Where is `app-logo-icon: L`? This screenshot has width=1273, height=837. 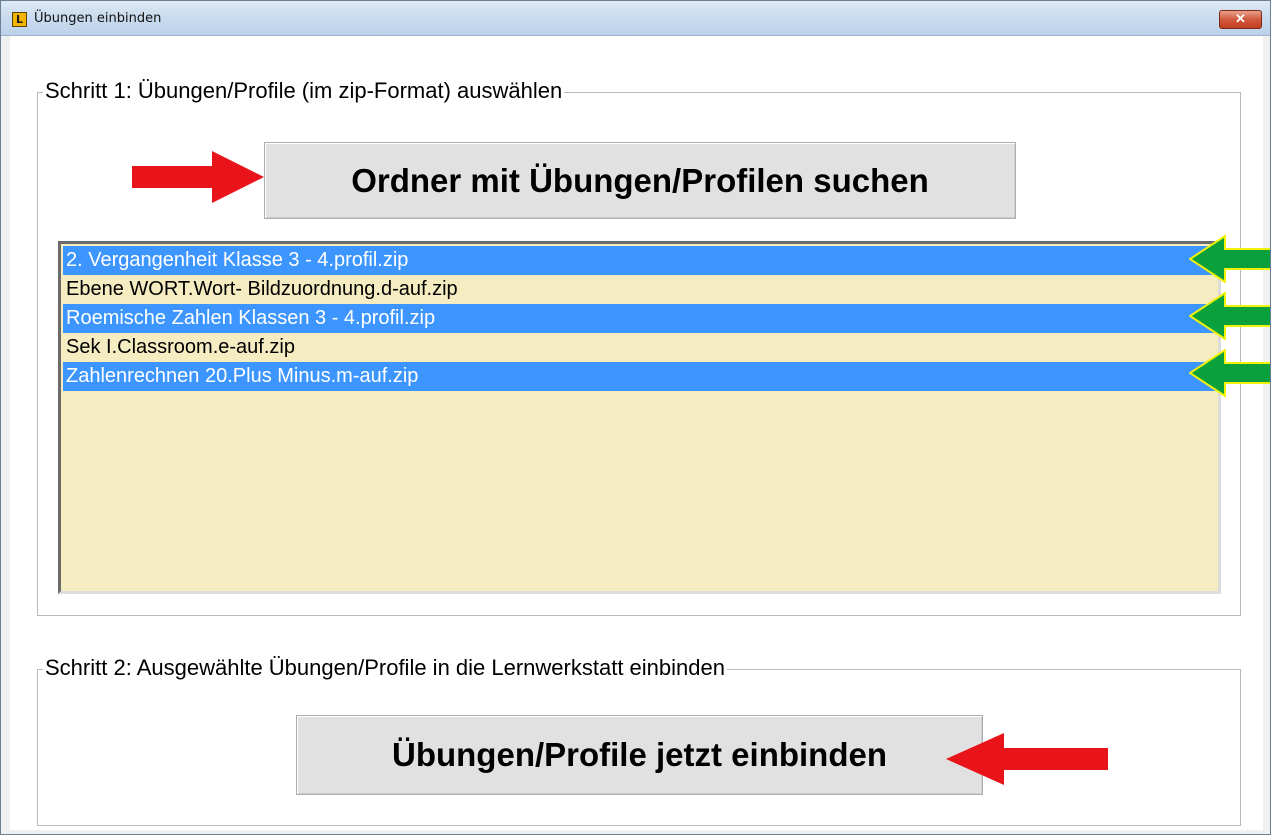
app-logo-icon: L is located at coordinates (19, 19).